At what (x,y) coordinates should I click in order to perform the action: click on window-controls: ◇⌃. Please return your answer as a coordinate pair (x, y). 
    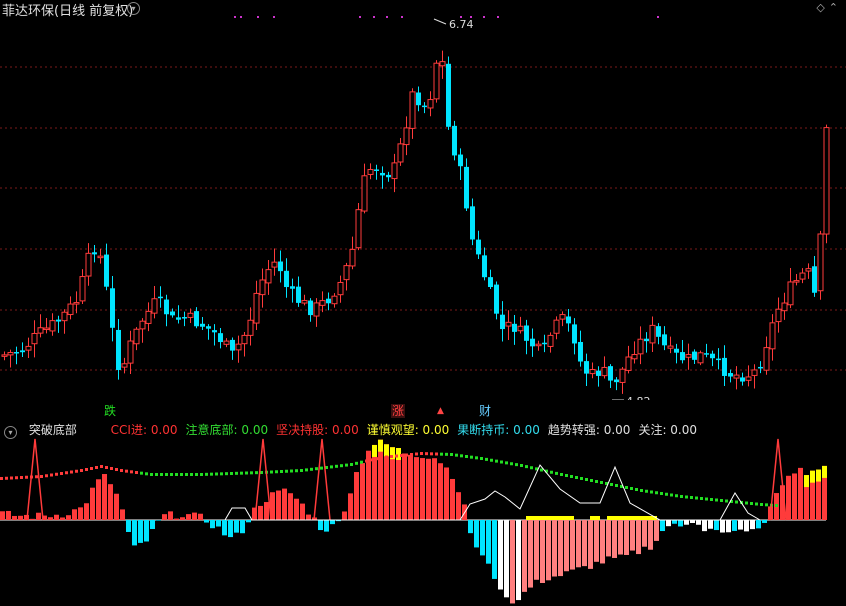
    Looking at the image, I should click on (829, 7).